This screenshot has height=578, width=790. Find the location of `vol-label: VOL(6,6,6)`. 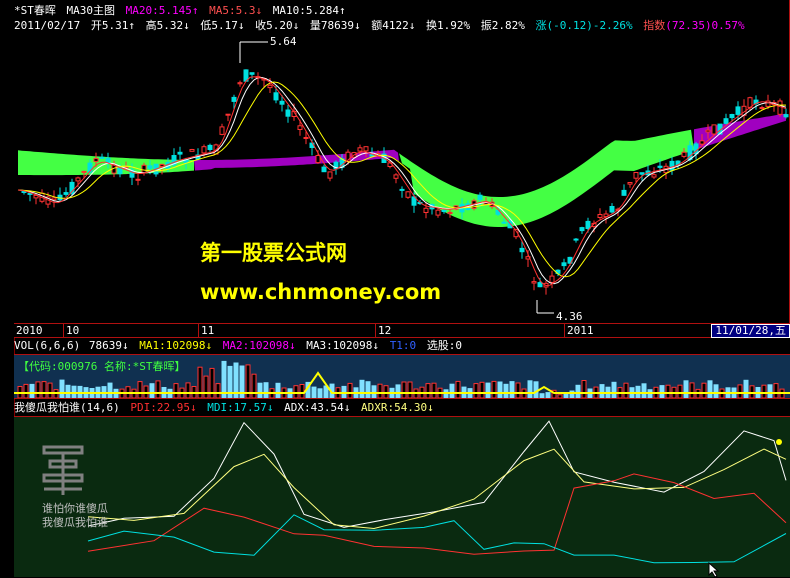

vol-label: VOL(6,6,6) is located at coordinates (47, 345).